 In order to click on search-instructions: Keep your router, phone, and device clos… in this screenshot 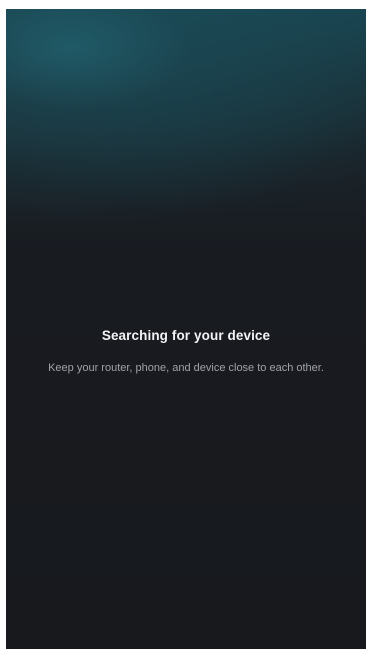, I will do `click(186, 368)`.